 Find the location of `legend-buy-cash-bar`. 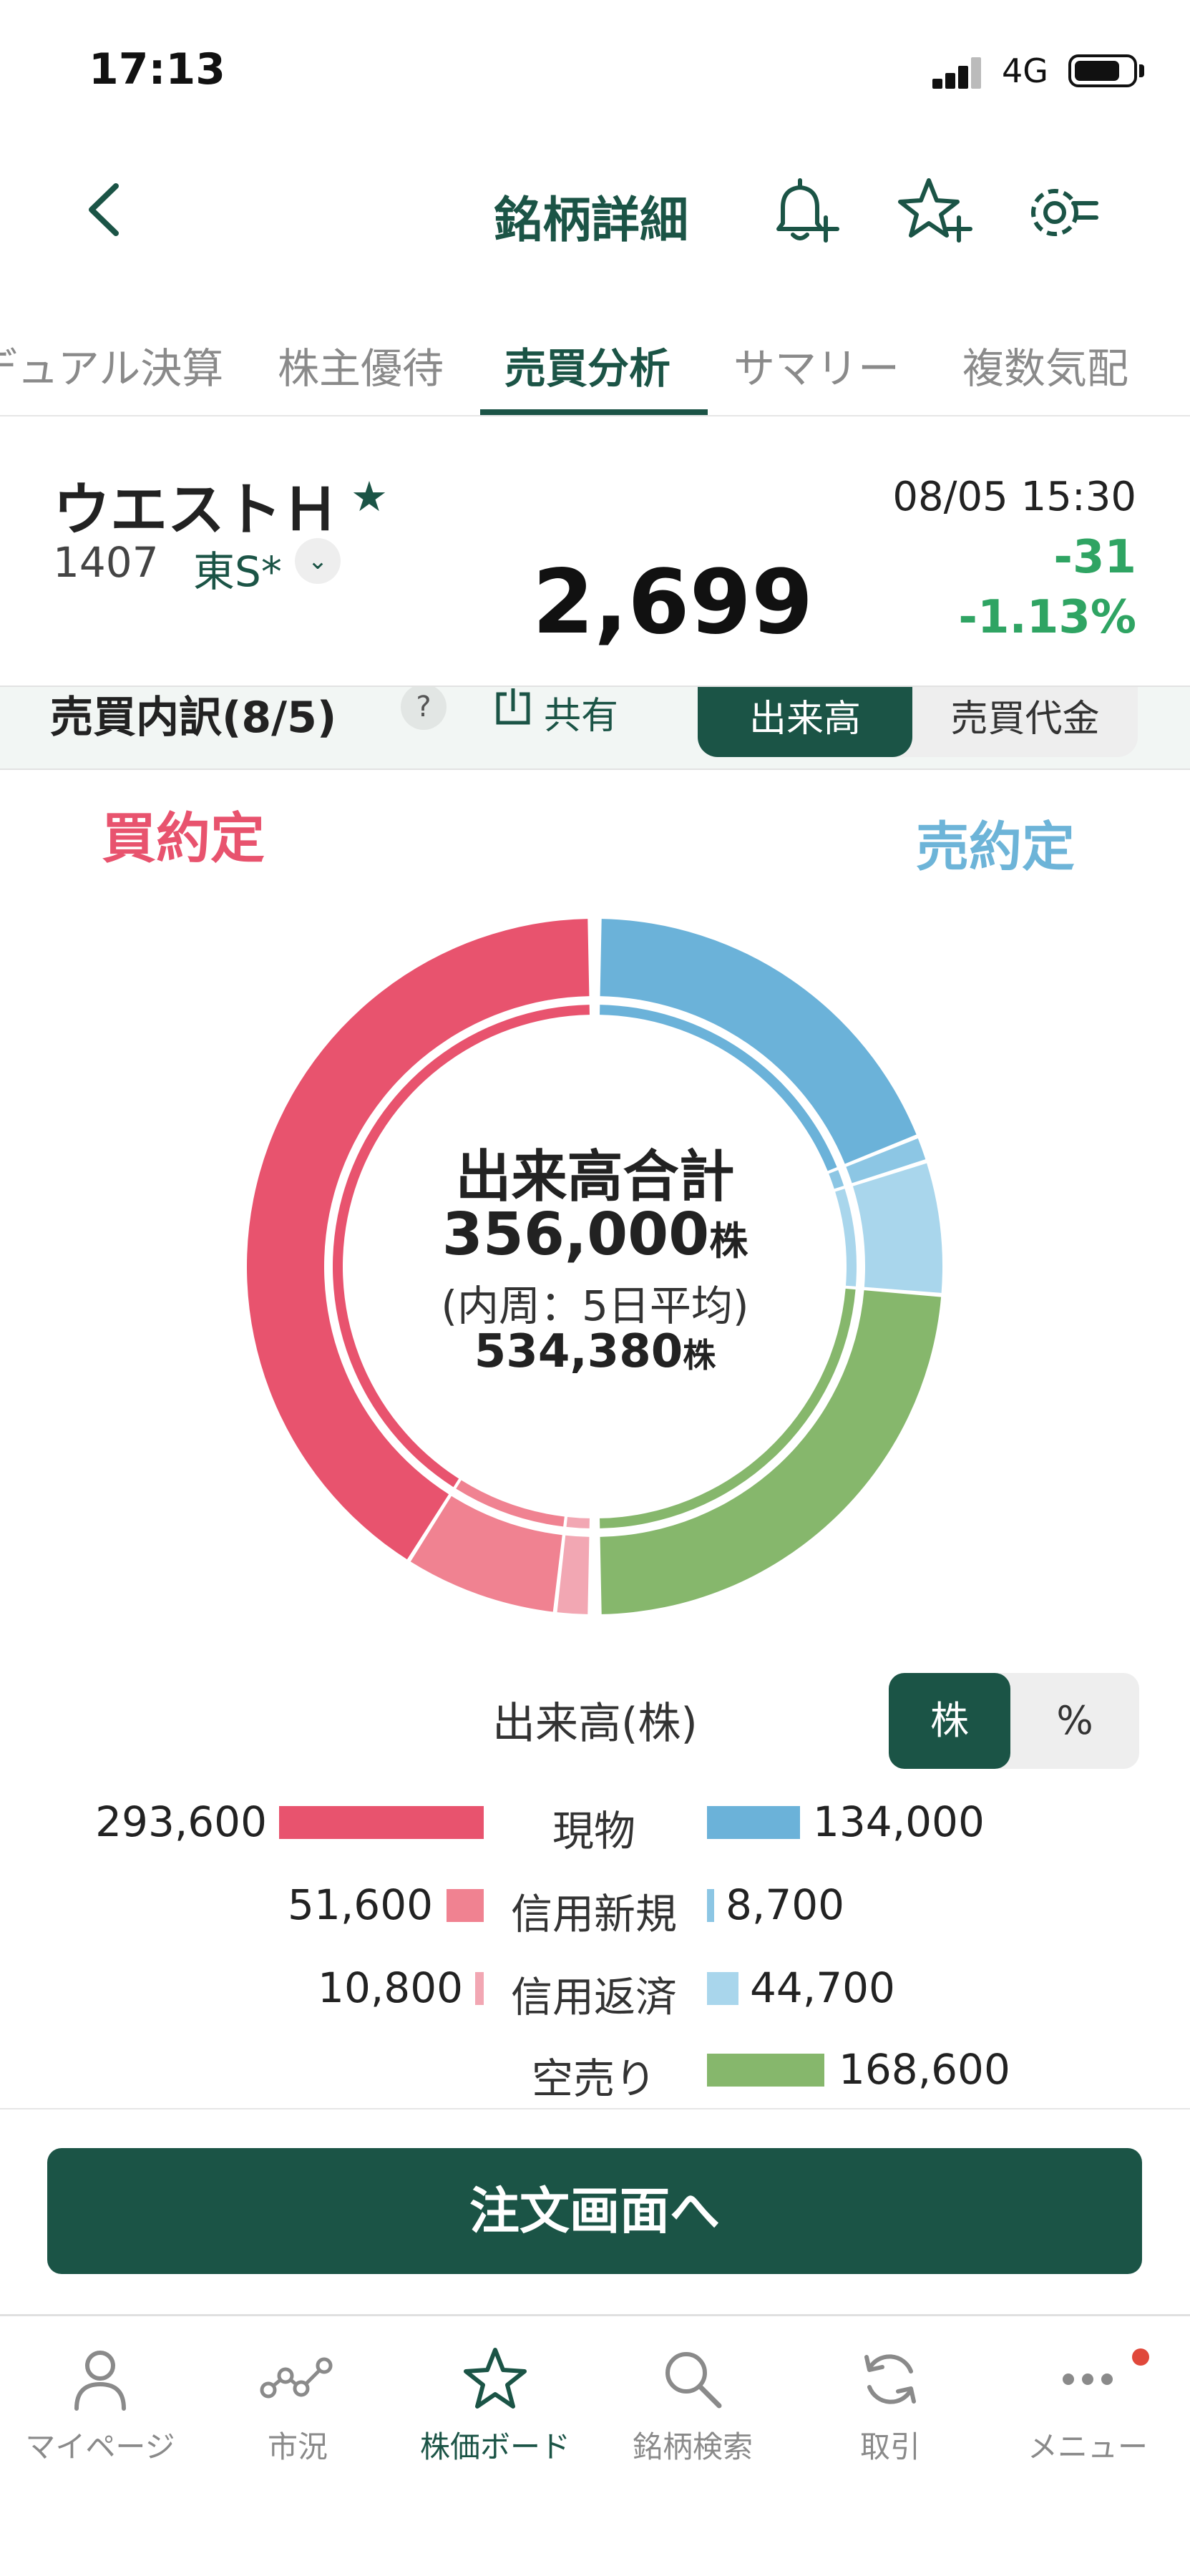

legend-buy-cash-bar is located at coordinates (381, 1822).